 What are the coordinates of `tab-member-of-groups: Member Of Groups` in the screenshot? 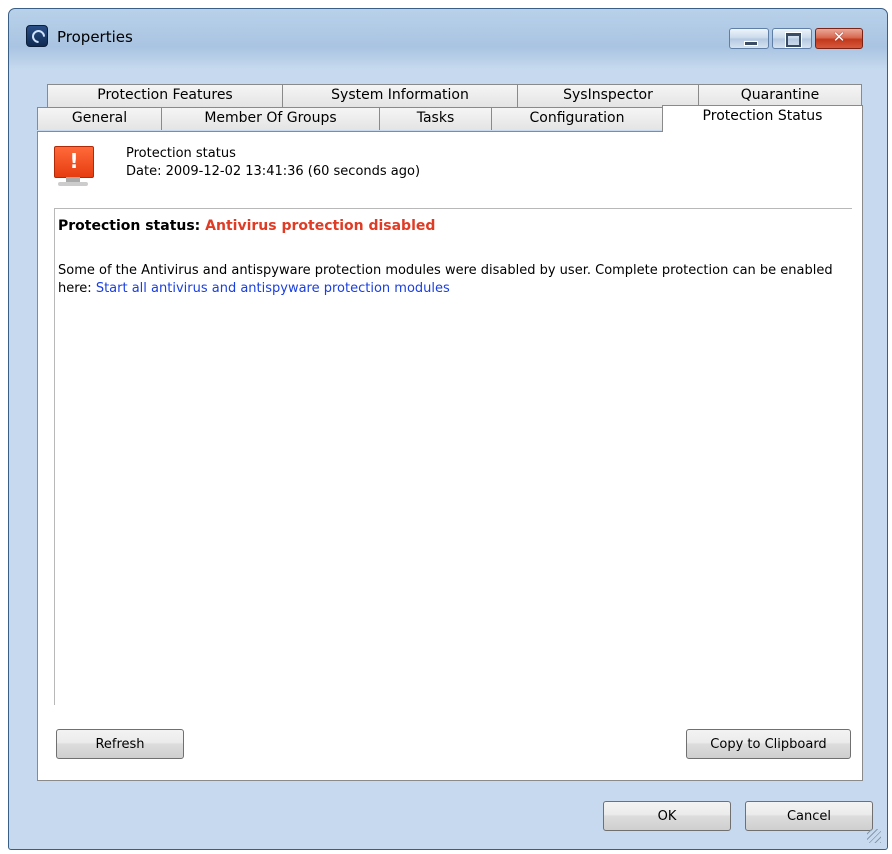 It's located at (270, 118).